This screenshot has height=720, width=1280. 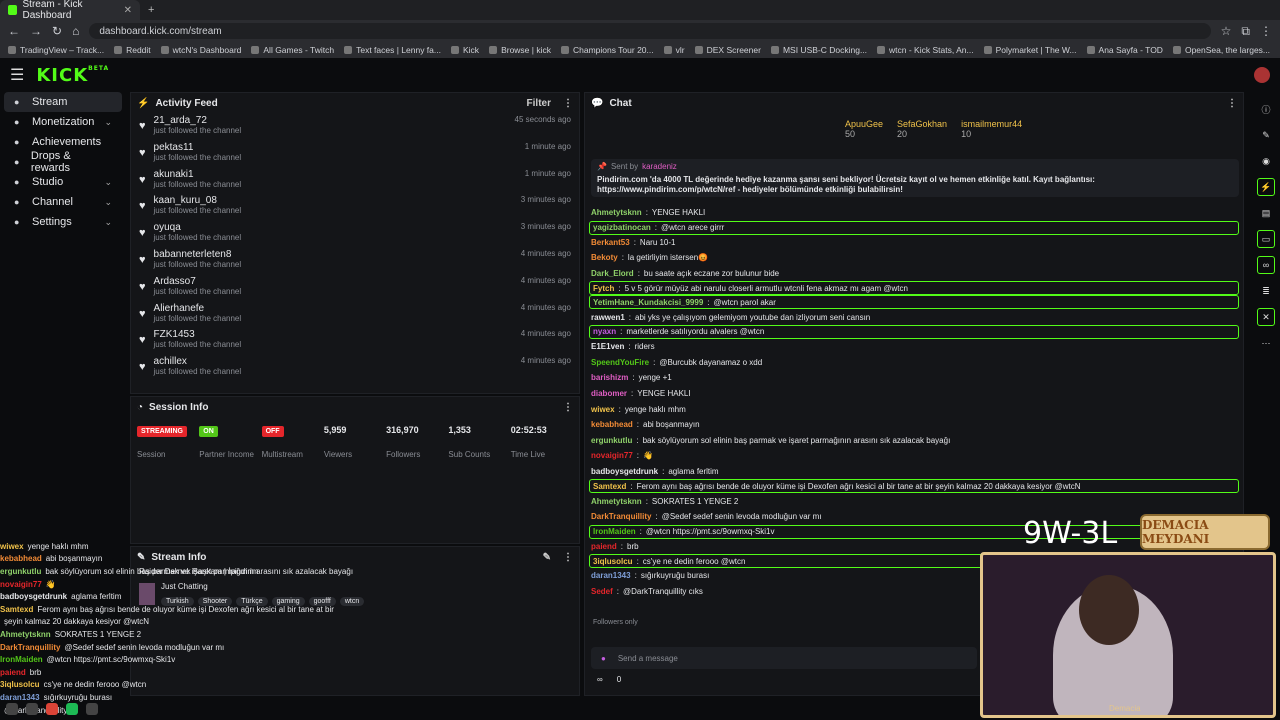 I want to click on back-icon: ←, so click(x=14, y=31).